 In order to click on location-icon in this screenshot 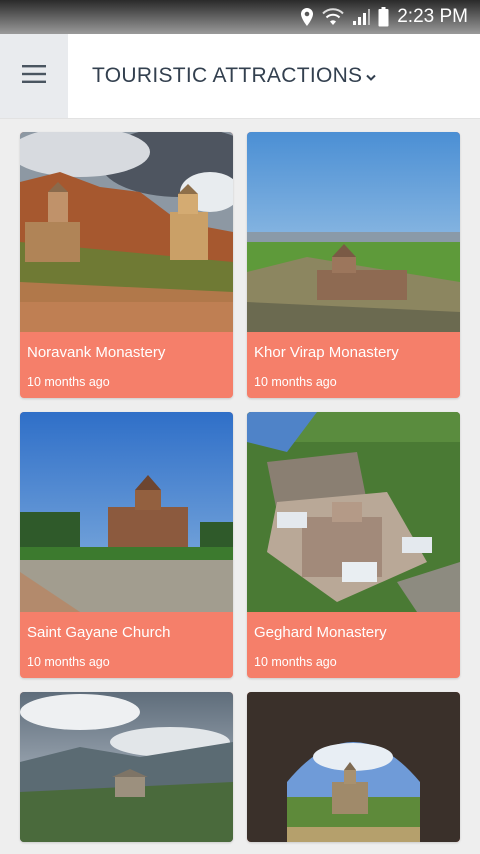, I will do `click(307, 17)`.